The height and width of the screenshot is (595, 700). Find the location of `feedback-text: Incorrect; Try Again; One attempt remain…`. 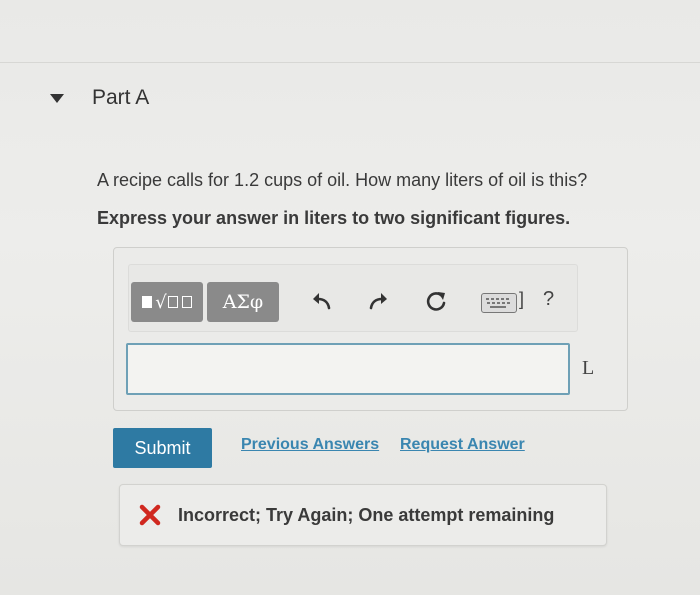

feedback-text: Incorrect; Try Again; One attempt remain… is located at coordinates (366, 515).